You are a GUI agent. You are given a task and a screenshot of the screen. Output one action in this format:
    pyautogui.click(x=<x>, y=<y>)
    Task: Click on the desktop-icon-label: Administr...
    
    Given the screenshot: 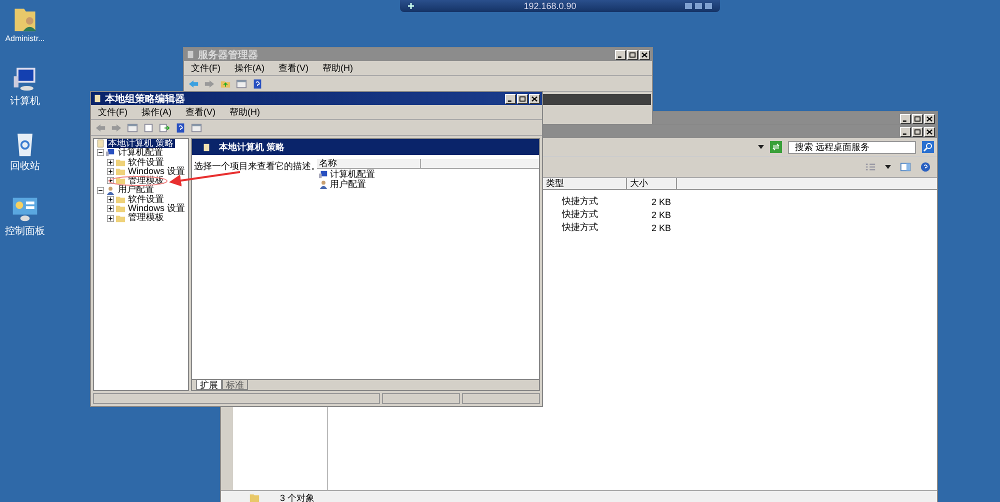 What is the action you would take?
    pyautogui.click(x=25, y=38)
    